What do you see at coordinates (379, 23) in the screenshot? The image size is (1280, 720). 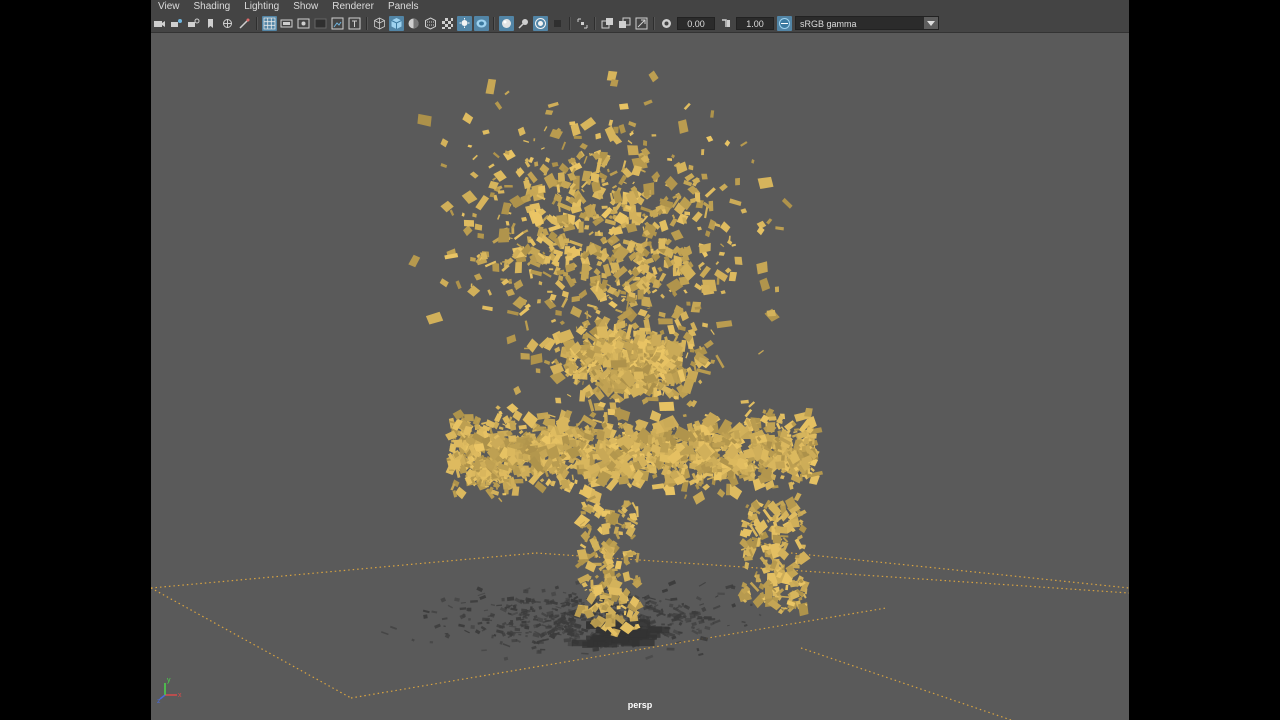 I see `wireframe-icon` at bounding box center [379, 23].